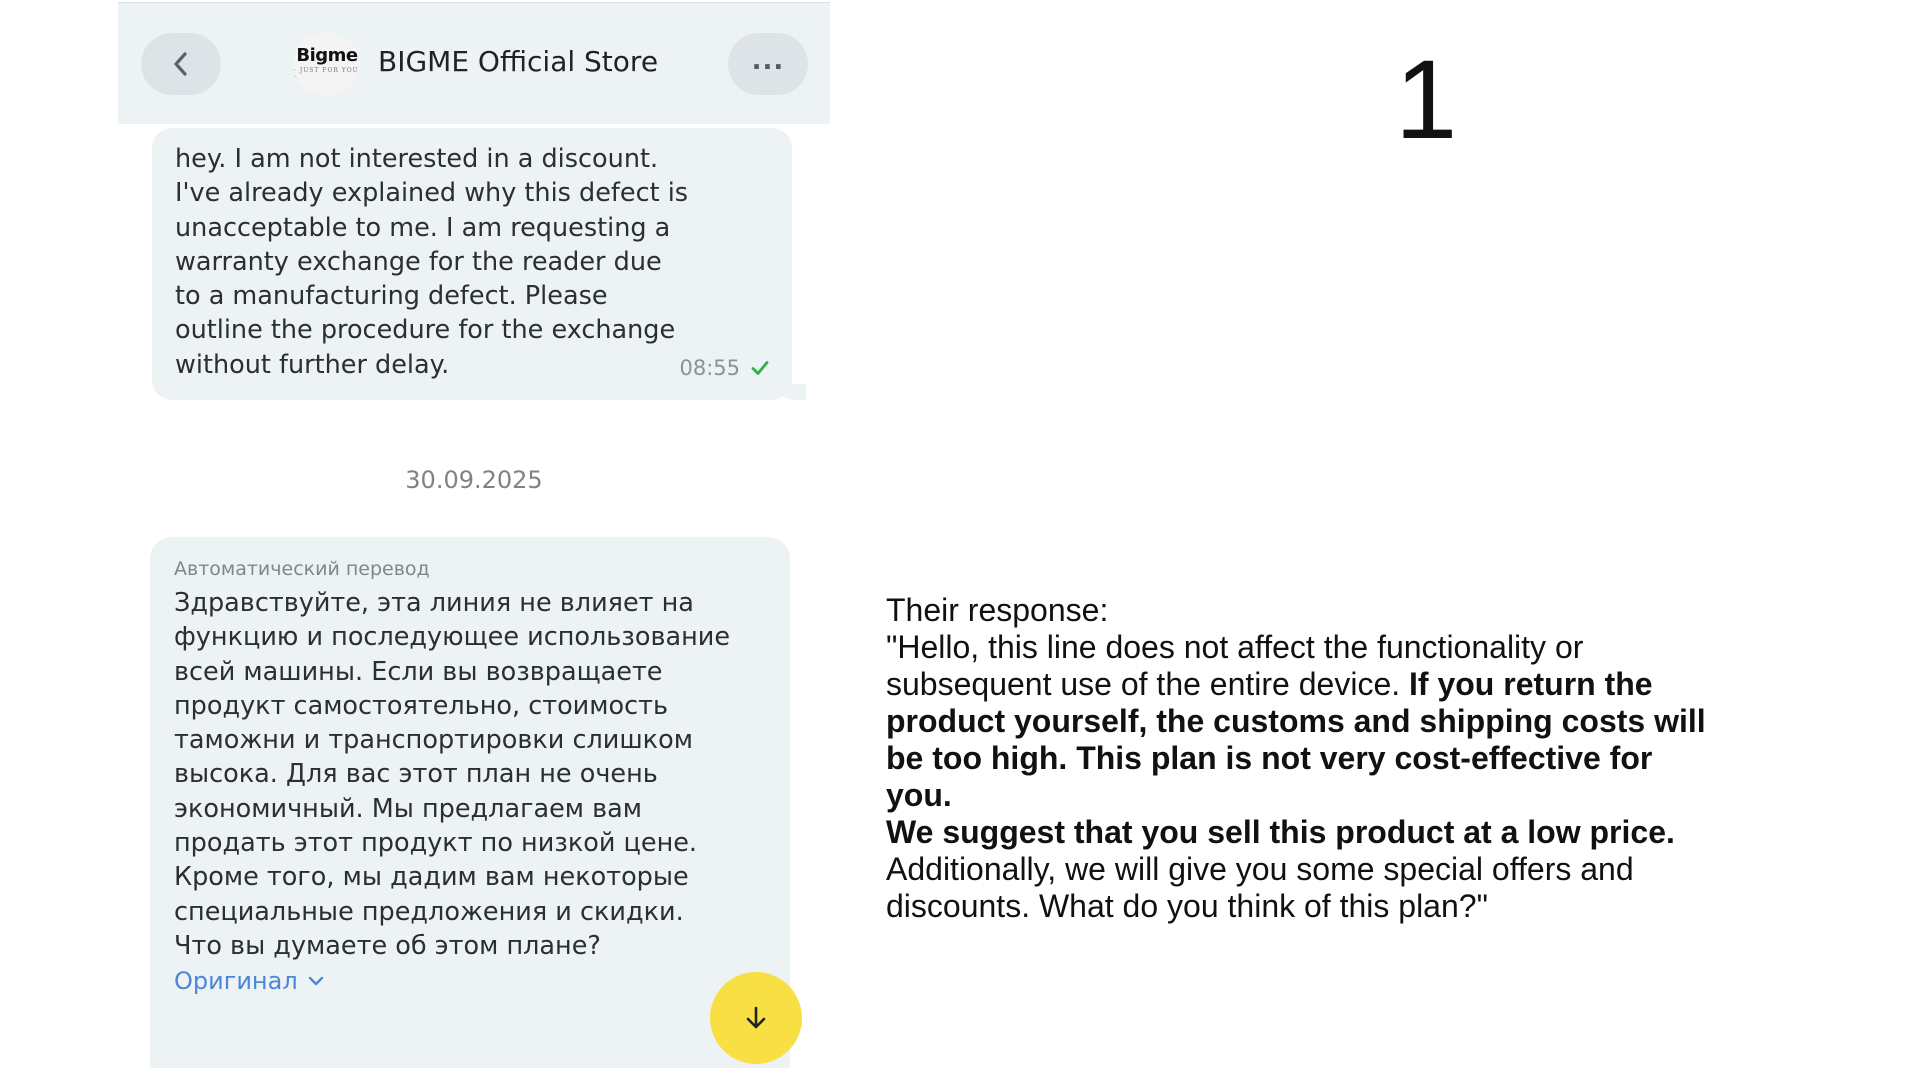  Describe the element at coordinates (326, 74) in the screenshot. I see `store-logo-tagline: · JUST FOR YOU ·` at that location.